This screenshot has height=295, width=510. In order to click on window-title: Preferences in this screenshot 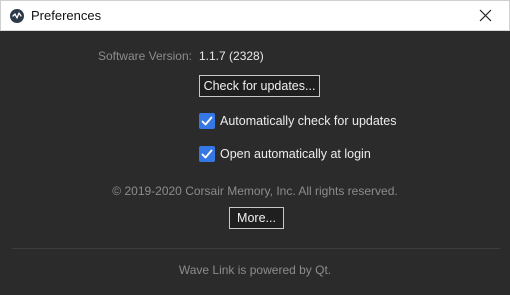, I will do `click(66, 15)`.